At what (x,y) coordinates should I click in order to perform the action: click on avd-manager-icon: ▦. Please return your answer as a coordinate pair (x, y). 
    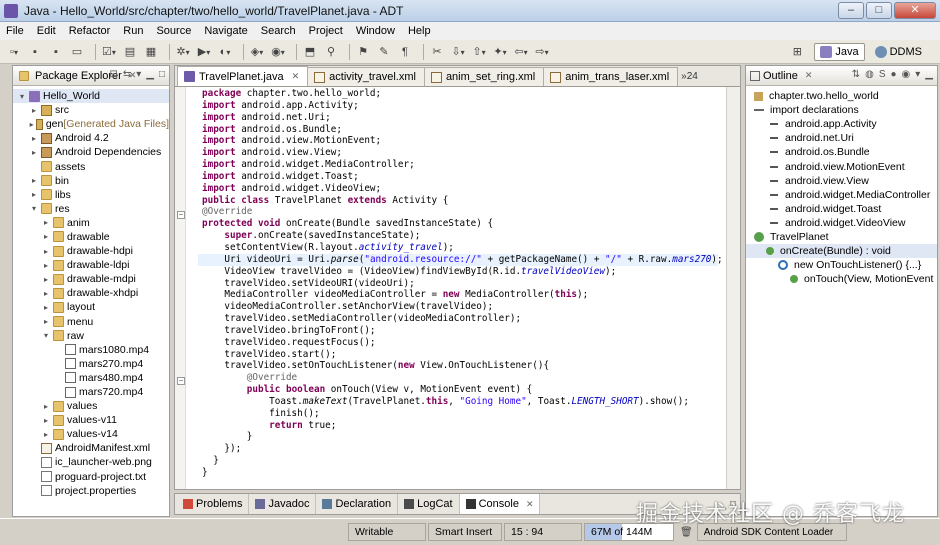
    Looking at the image, I should click on (151, 52).